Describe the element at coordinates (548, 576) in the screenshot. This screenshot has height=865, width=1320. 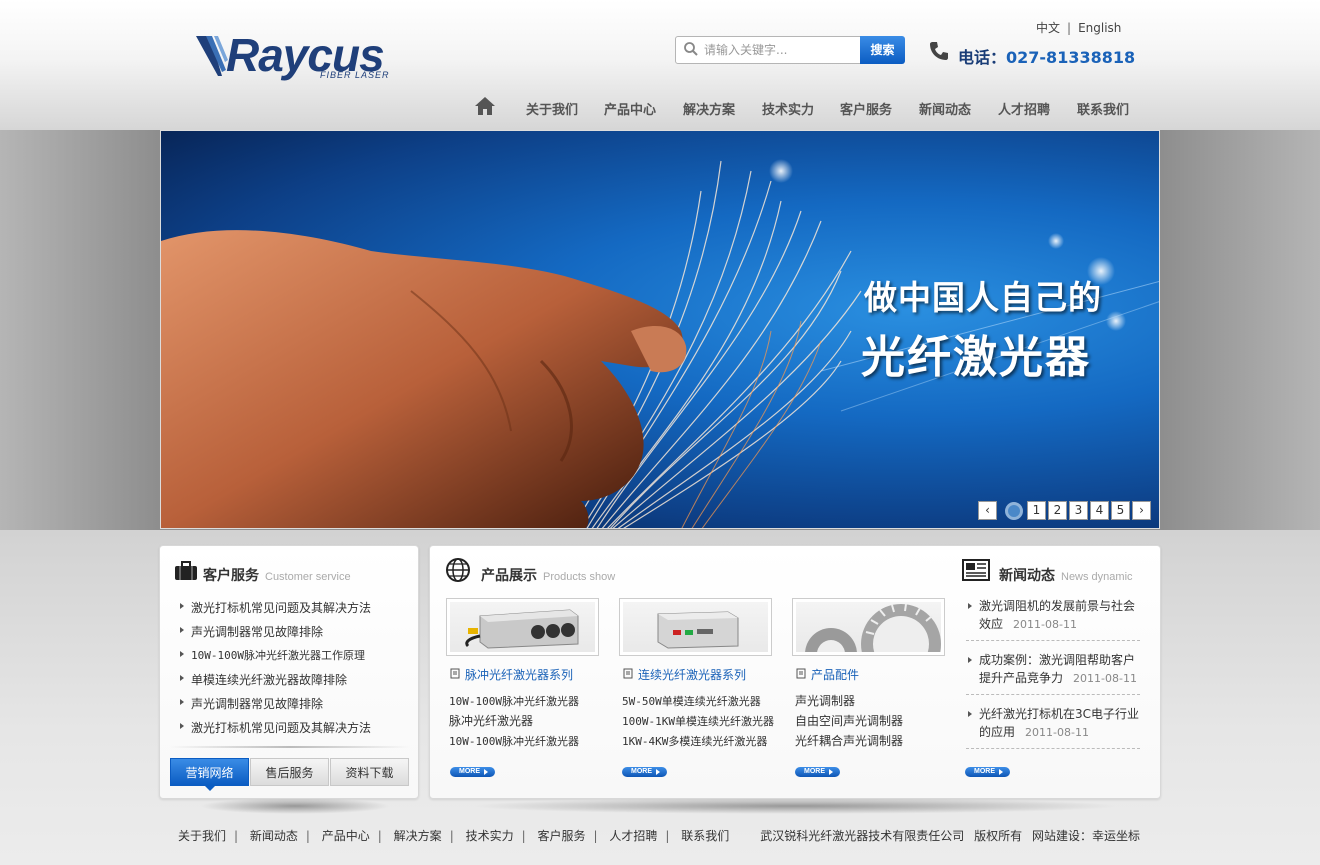
I see `products-title: 产品展示 Products show` at that location.